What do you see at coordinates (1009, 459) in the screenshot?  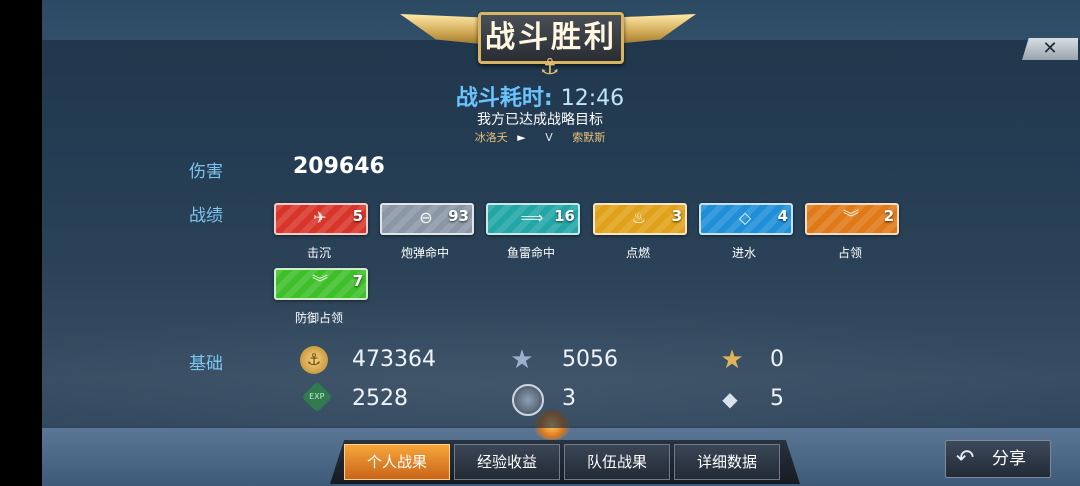 I see `share-label: 分享` at bounding box center [1009, 459].